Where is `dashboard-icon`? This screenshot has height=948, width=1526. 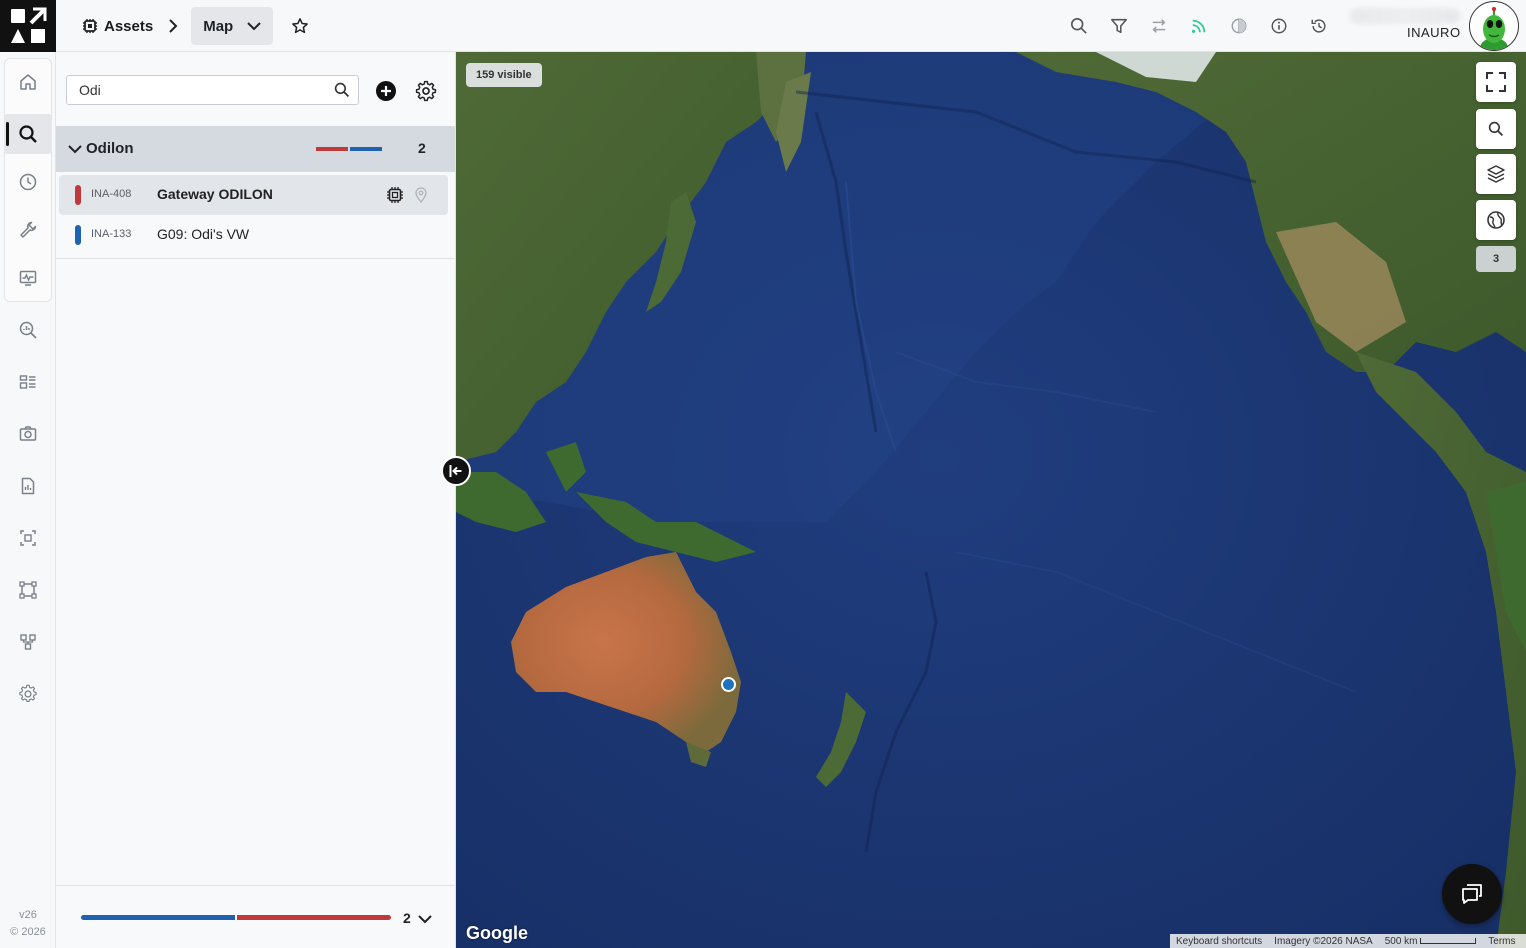
dashboard-icon is located at coordinates (27, 382).